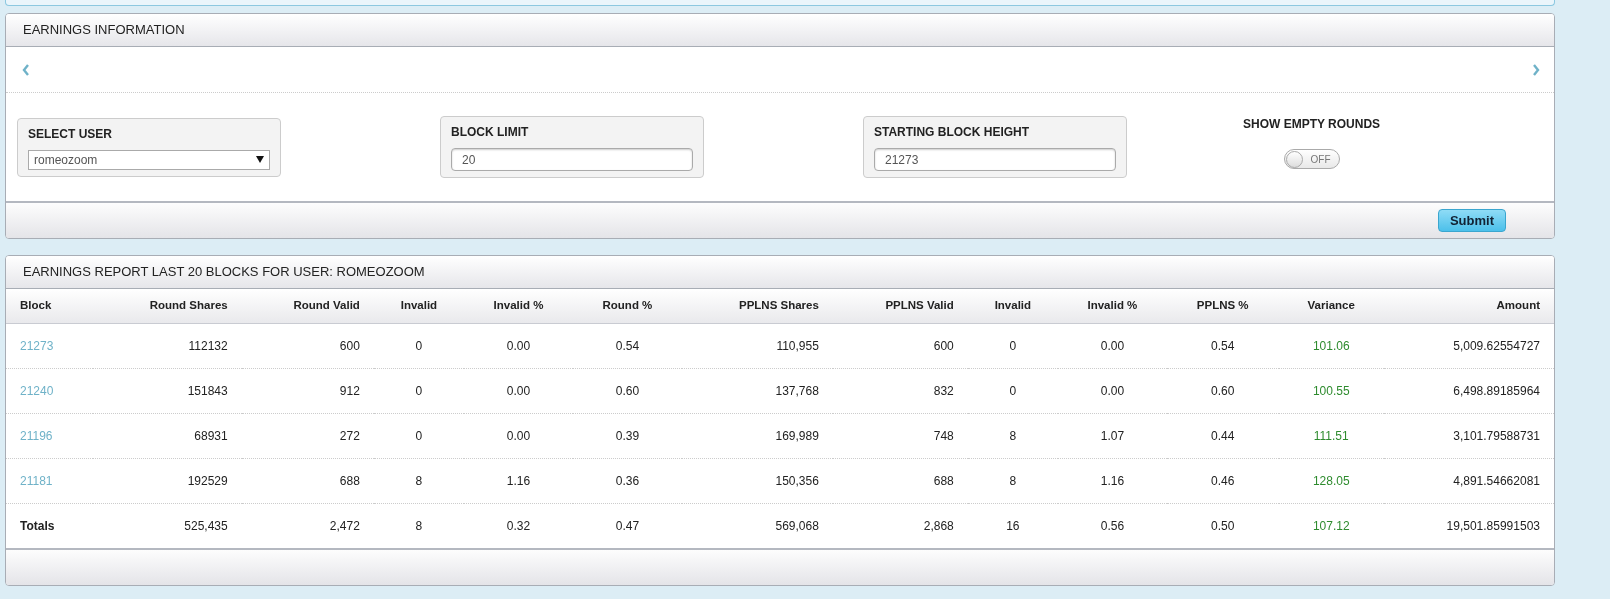 The width and height of the screenshot is (1610, 599). Describe the element at coordinates (104, 30) in the screenshot. I see `panel-title: EARNINGS INFORMATION` at that location.